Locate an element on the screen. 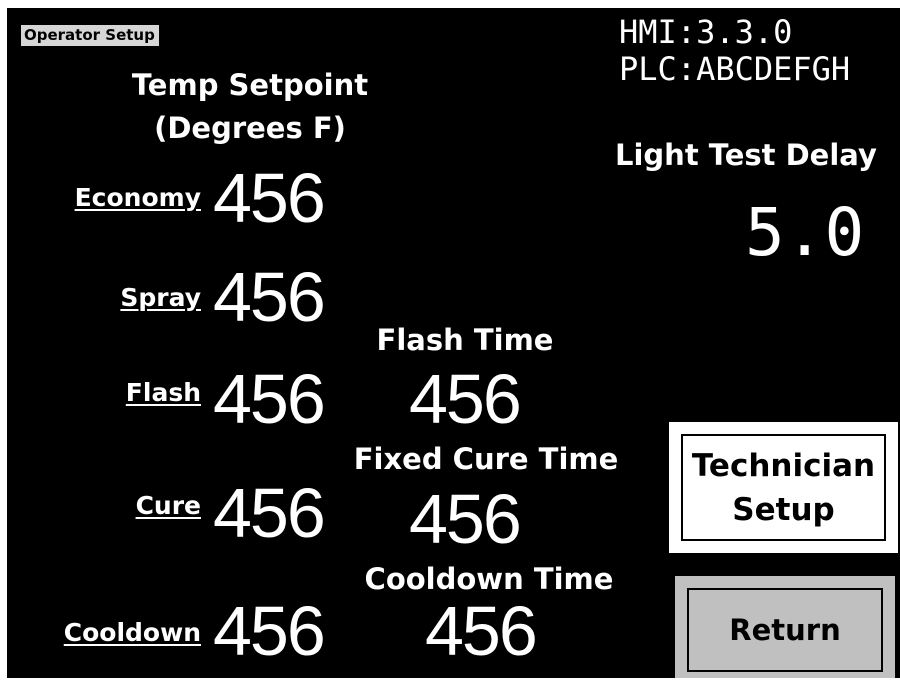 The image size is (900, 685). zone-label-flash: Flash is located at coordinates (110, 393).